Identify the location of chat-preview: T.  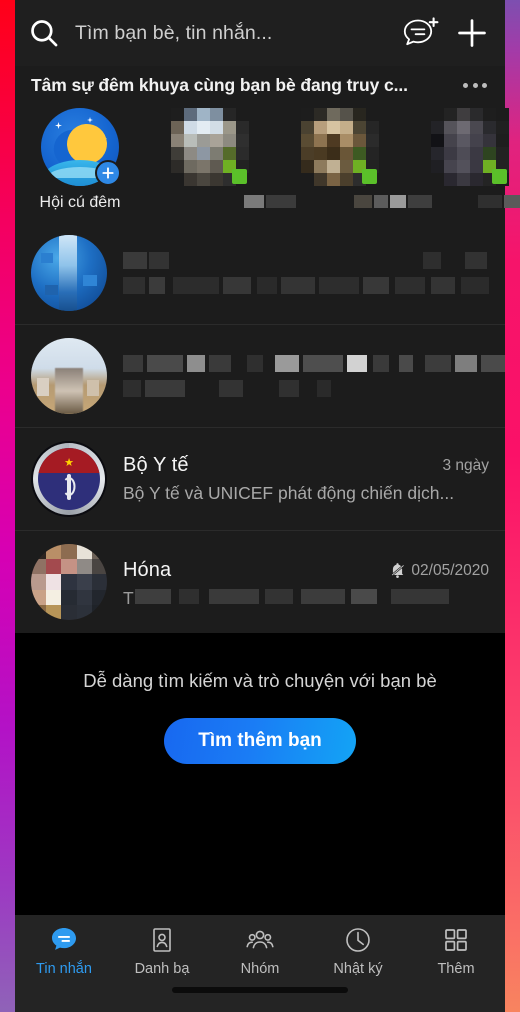
(306, 597).